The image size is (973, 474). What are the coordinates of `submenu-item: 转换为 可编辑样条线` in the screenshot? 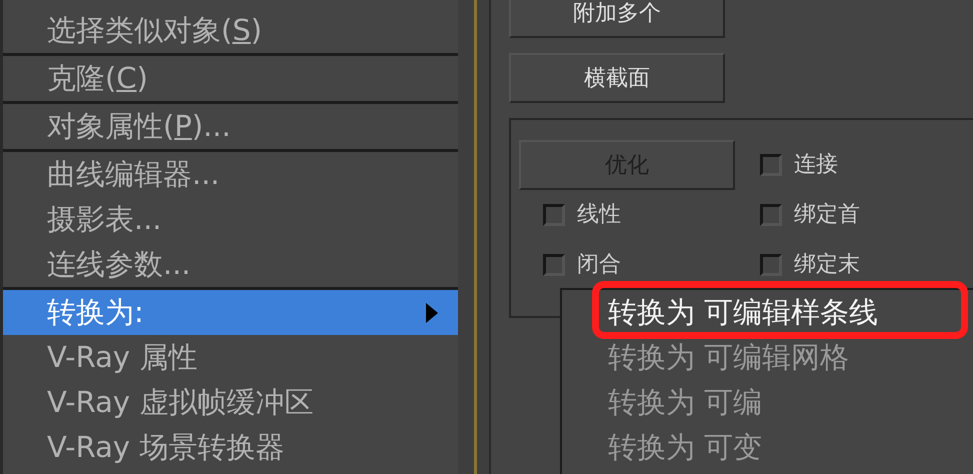 It's located at (767, 312).